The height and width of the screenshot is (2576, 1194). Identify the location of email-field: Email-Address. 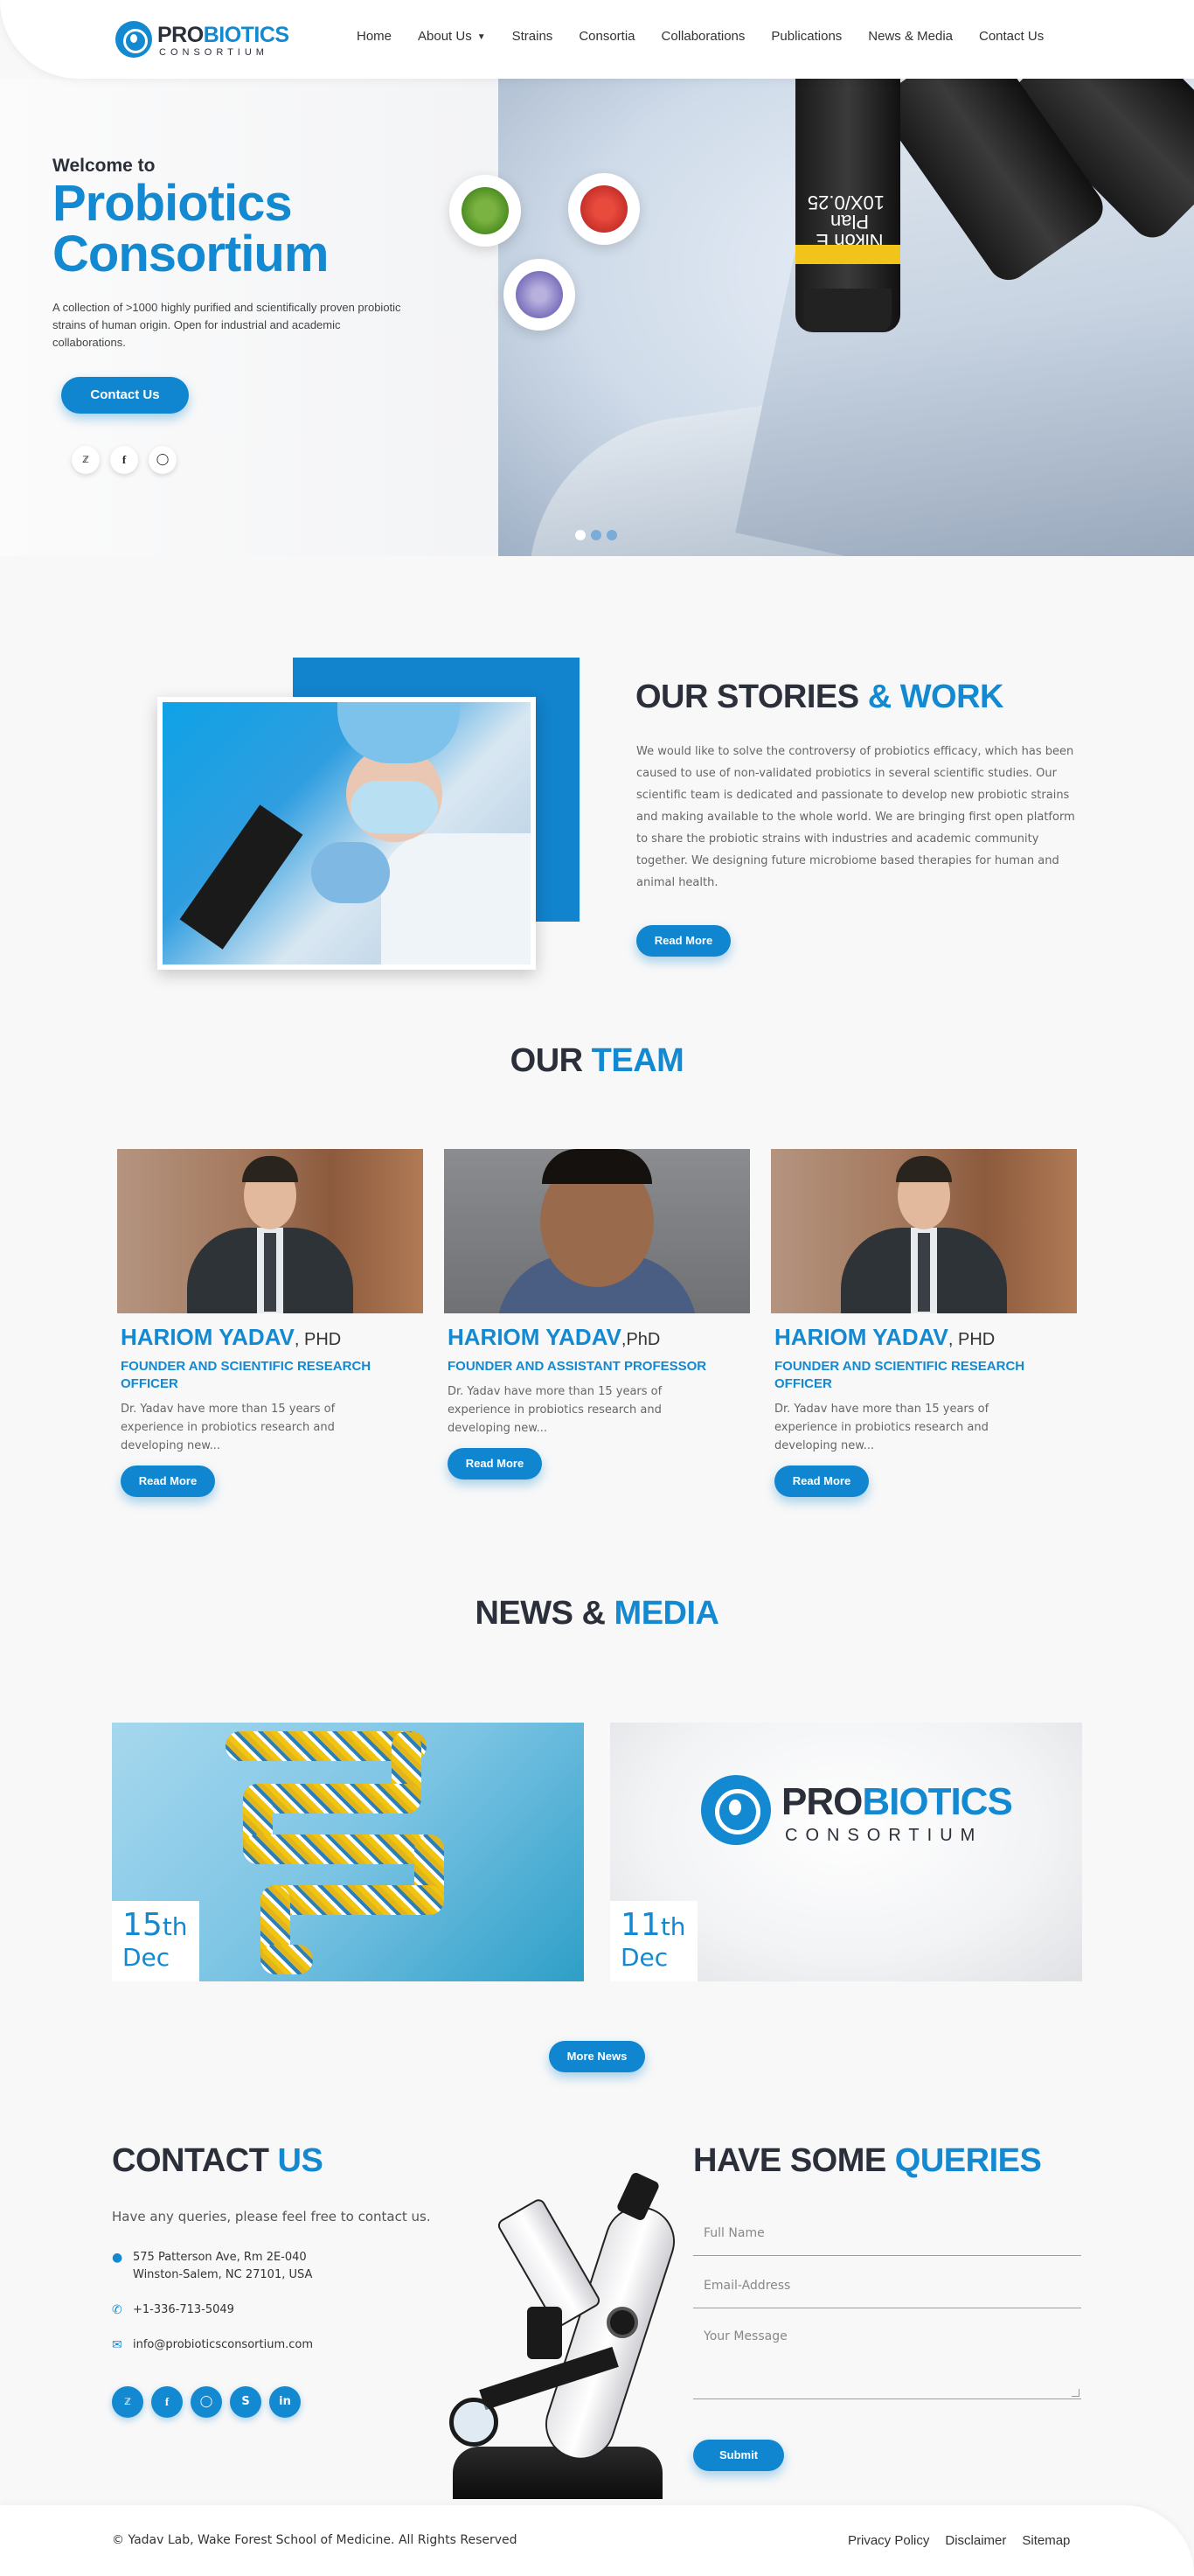
(887, 2293).